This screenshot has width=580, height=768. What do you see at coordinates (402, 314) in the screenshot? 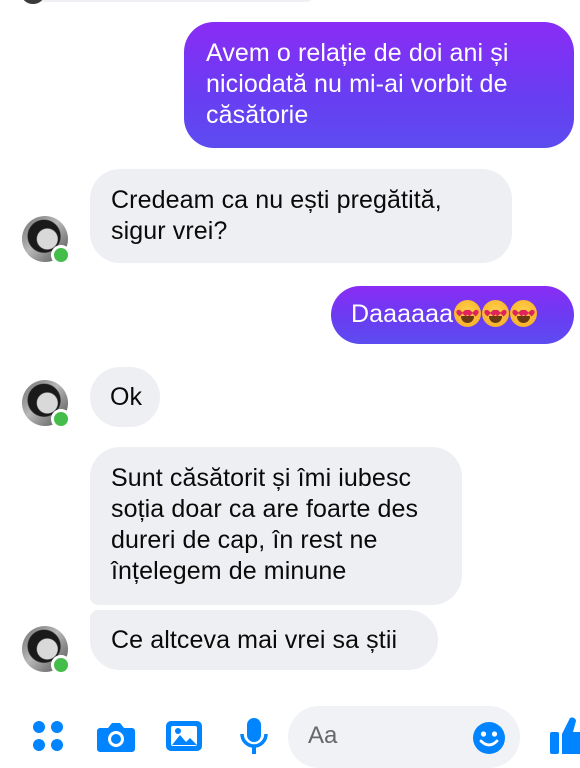
I see `message-text: Daaaaaa` at bounding box center [402, 314].